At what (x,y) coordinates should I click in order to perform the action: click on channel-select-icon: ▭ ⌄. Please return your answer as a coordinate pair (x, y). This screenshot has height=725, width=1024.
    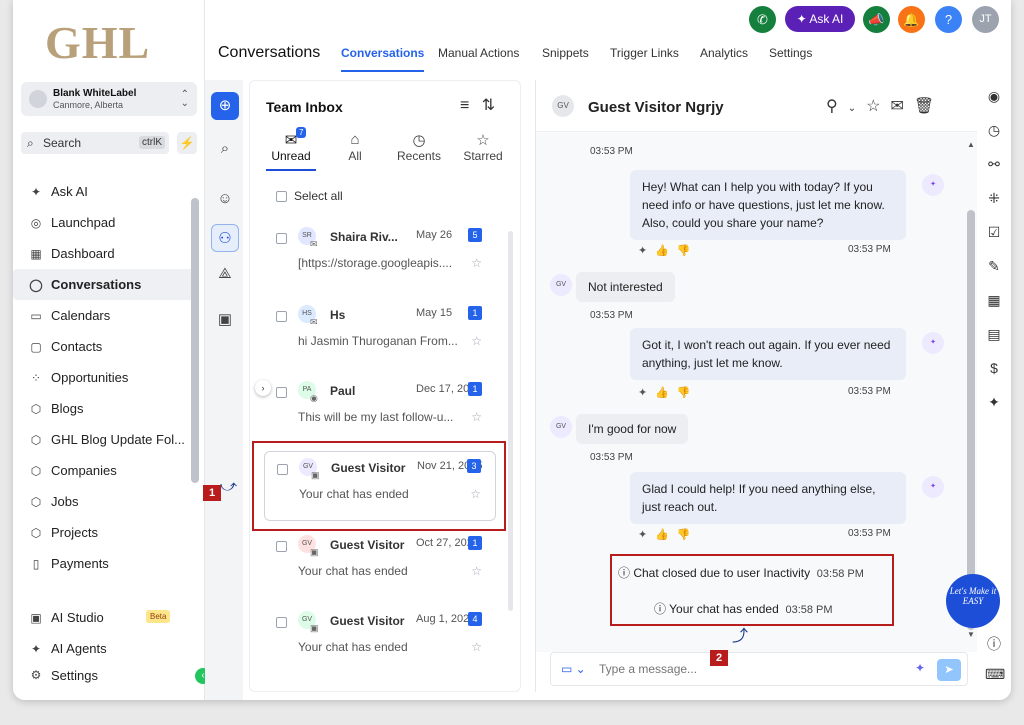
    Looking at the image, I should click on (573, 669).